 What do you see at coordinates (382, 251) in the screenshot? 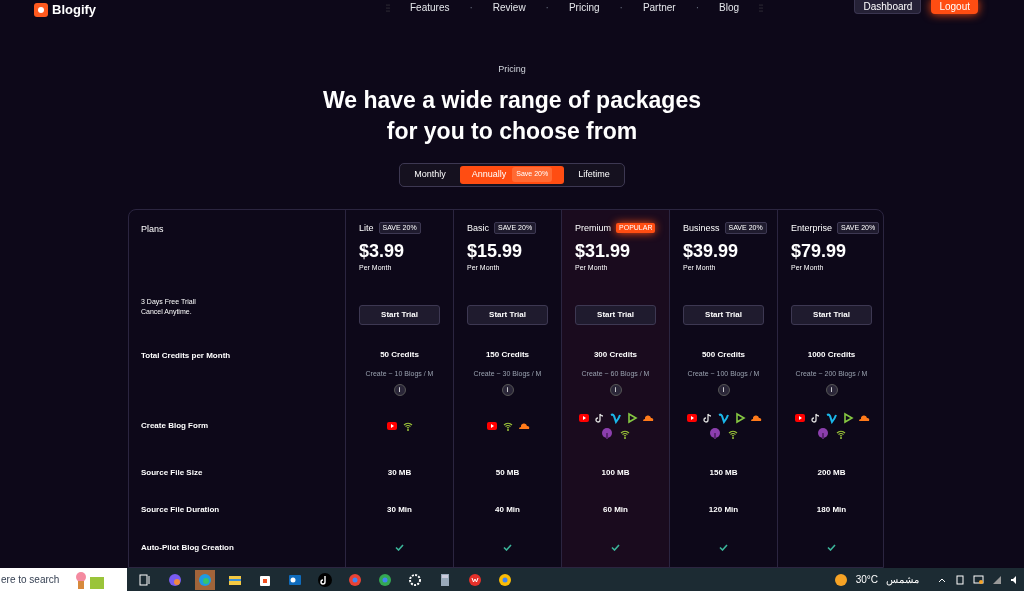
I see `plan-price: $3.99` at bounding box center [382, 251].